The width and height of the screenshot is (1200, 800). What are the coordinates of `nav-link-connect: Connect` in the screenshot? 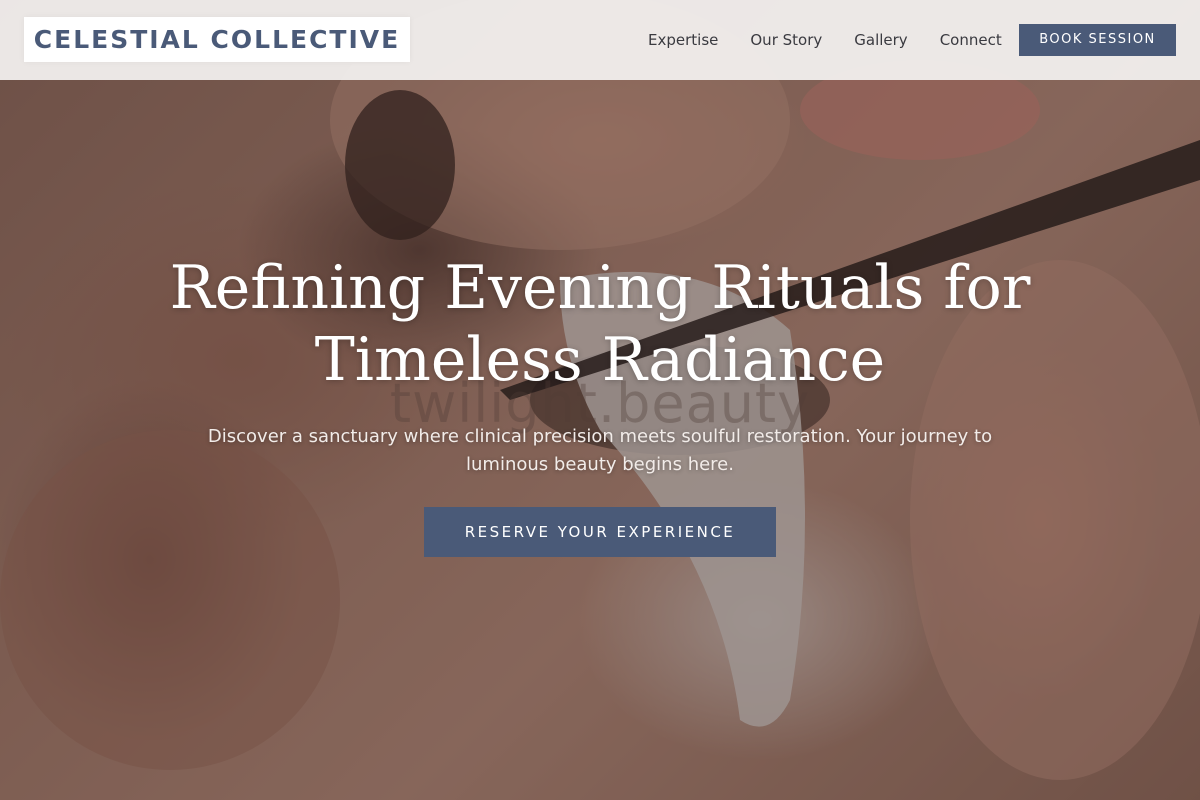 It's located at (971, 40).